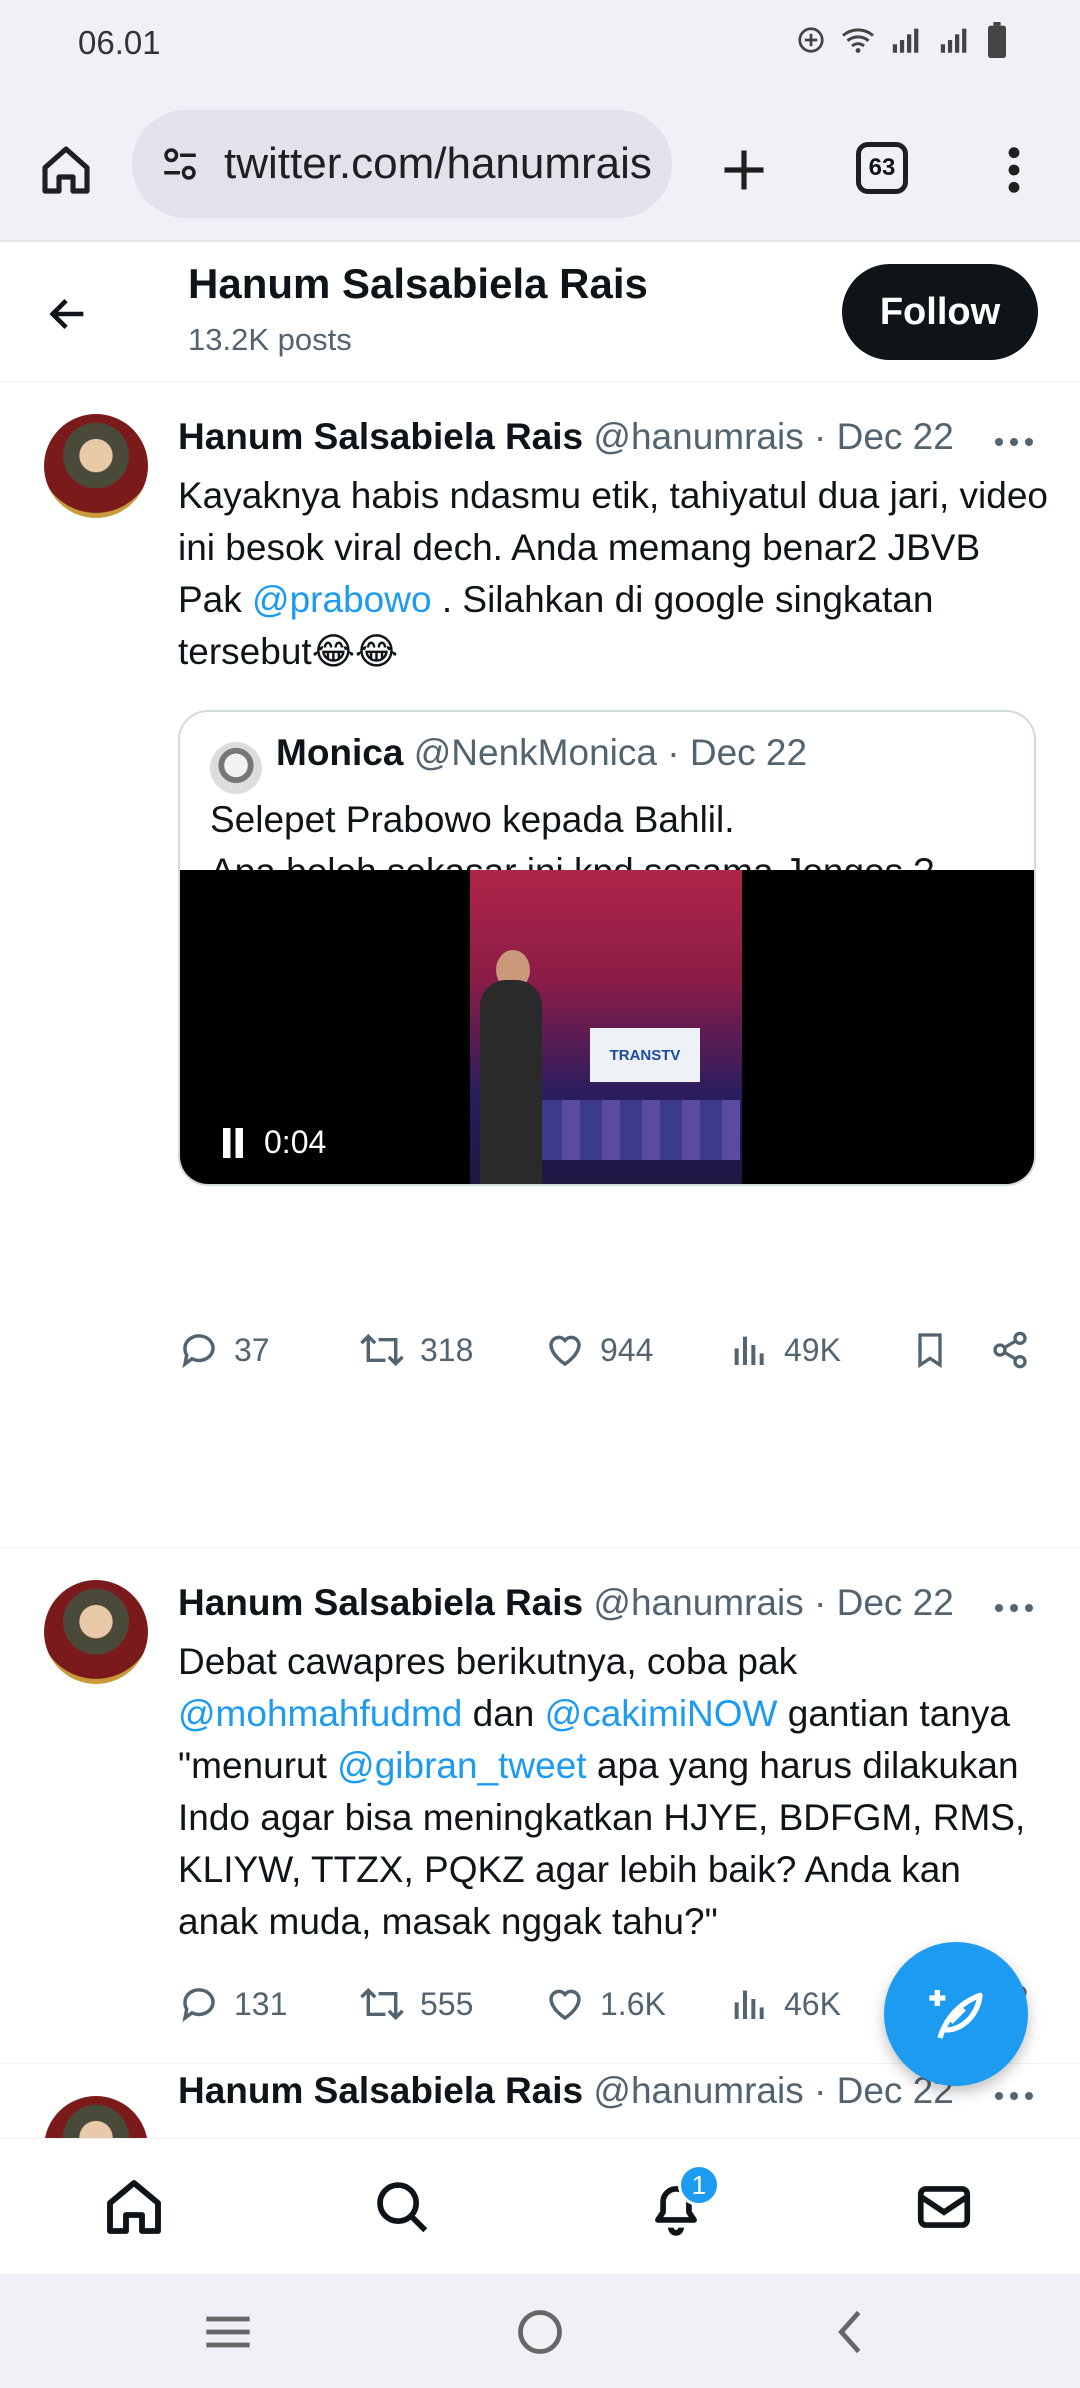  I want to click on pause-icon, so click(233, 1142).